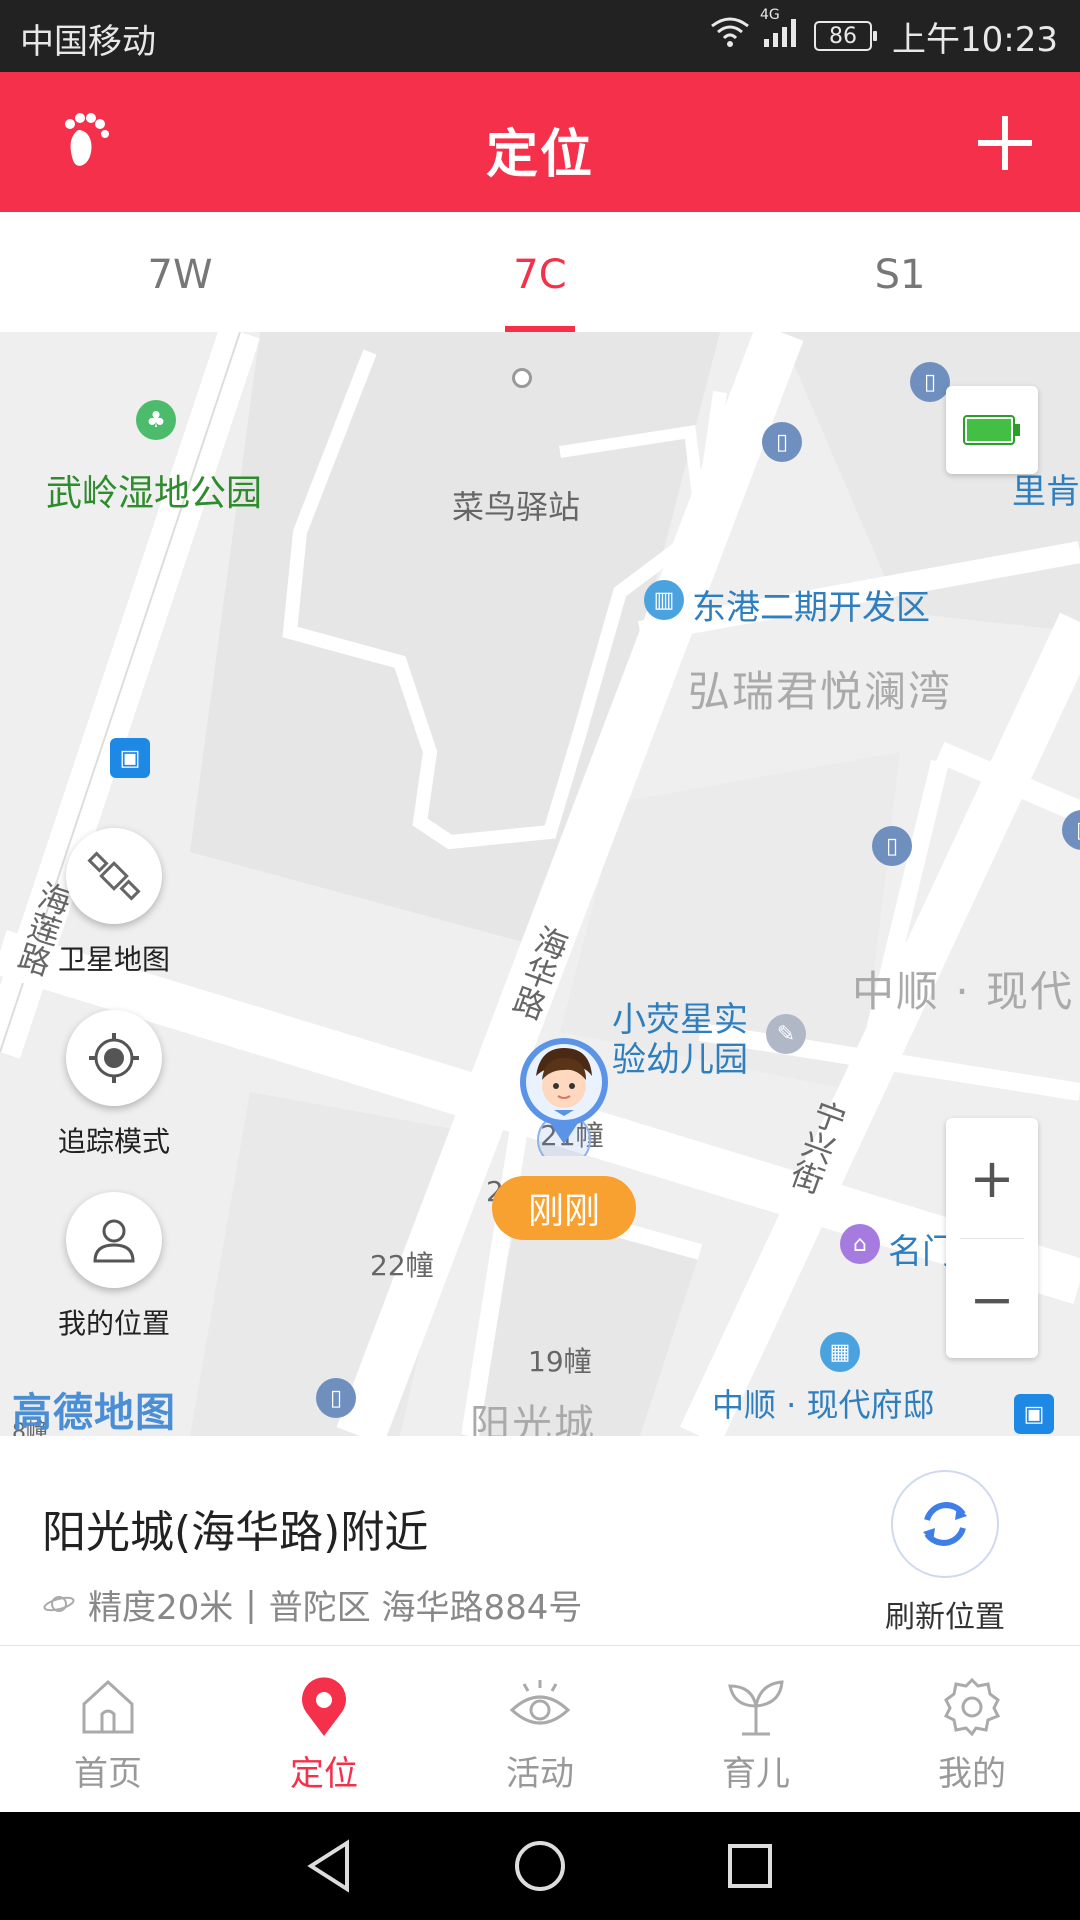  What do you see at coordinates (992, 1299) in the screenshot?
I see `zoom-out-button: −` at bounding box center [992, 1299].